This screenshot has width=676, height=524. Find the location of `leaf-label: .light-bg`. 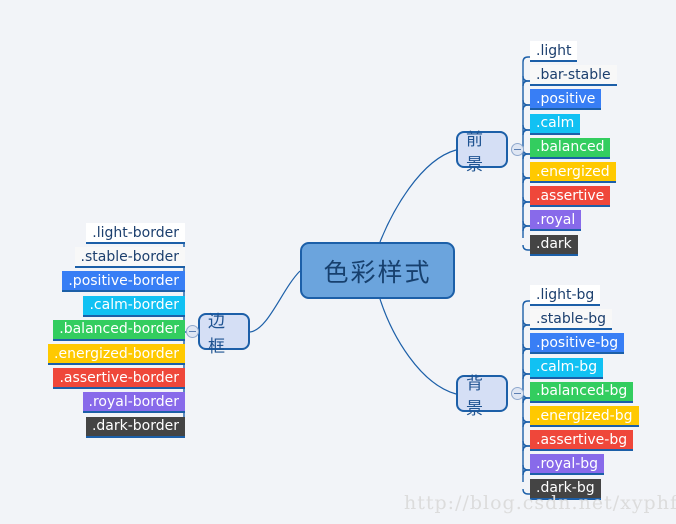

leaf-label: .light-bg is located at coordinates (565, 295).